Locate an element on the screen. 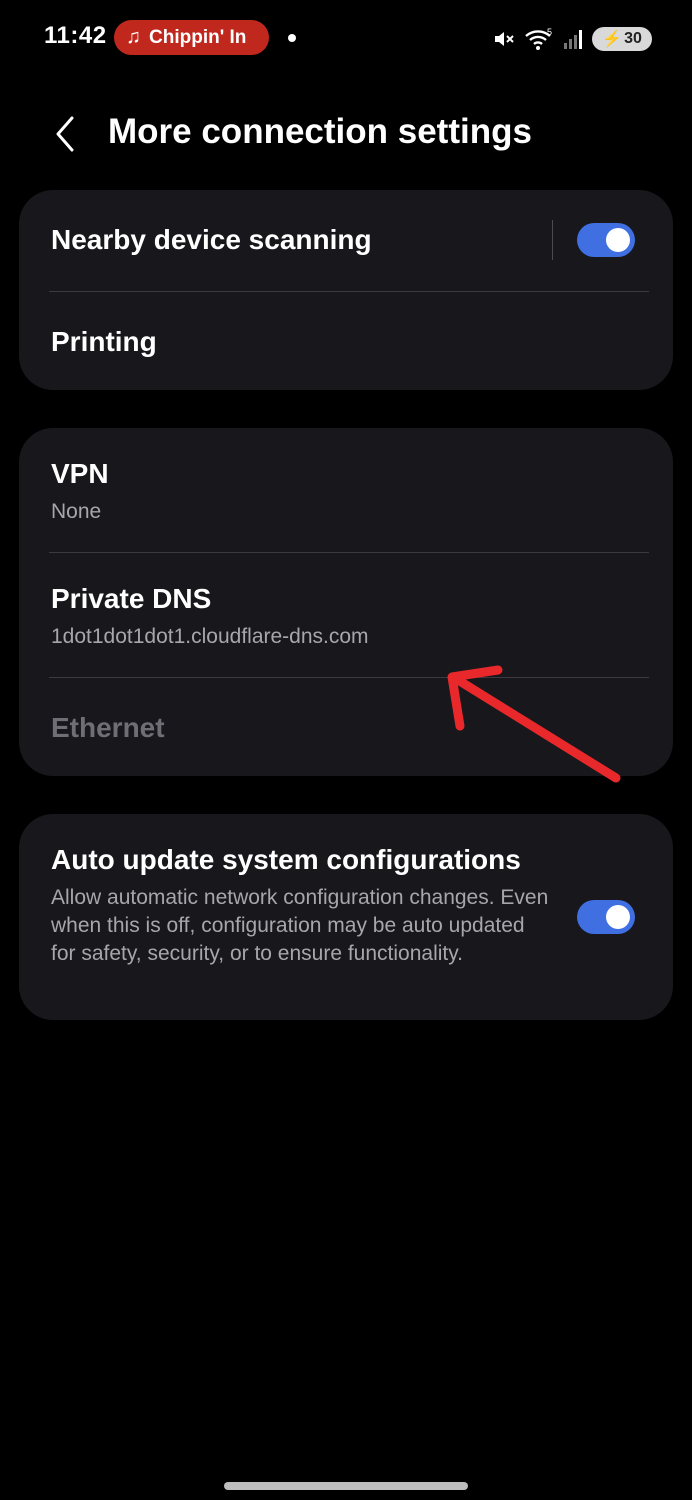 The width and height of the screenshot is (692, 1500). signal-icon is located at coordinates (573, 39).